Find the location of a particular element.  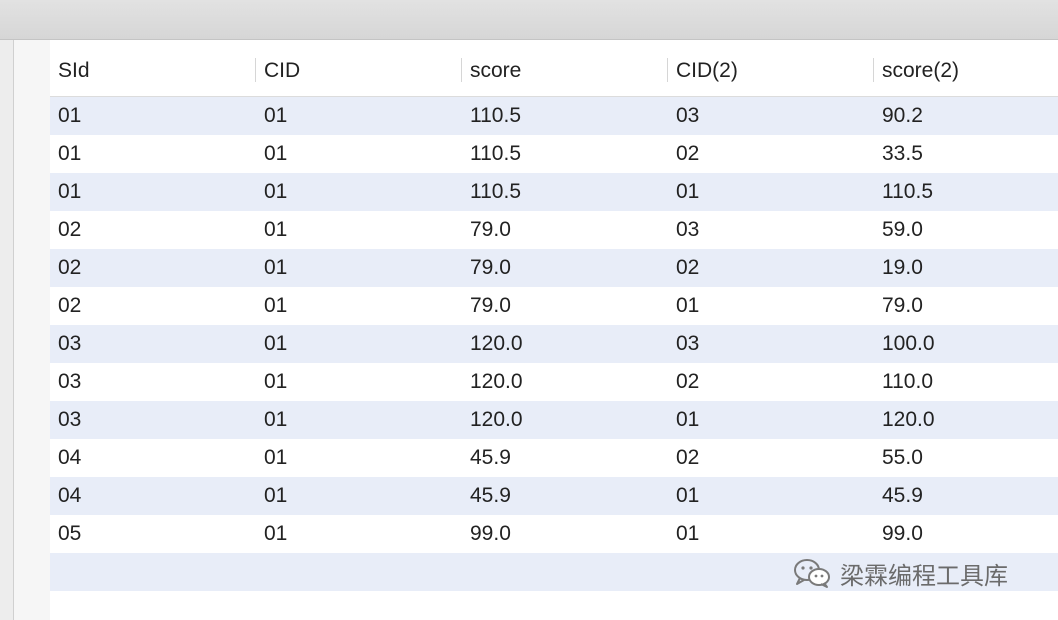

column-header-score-2: score(2) is located at coordinates (966, 68).